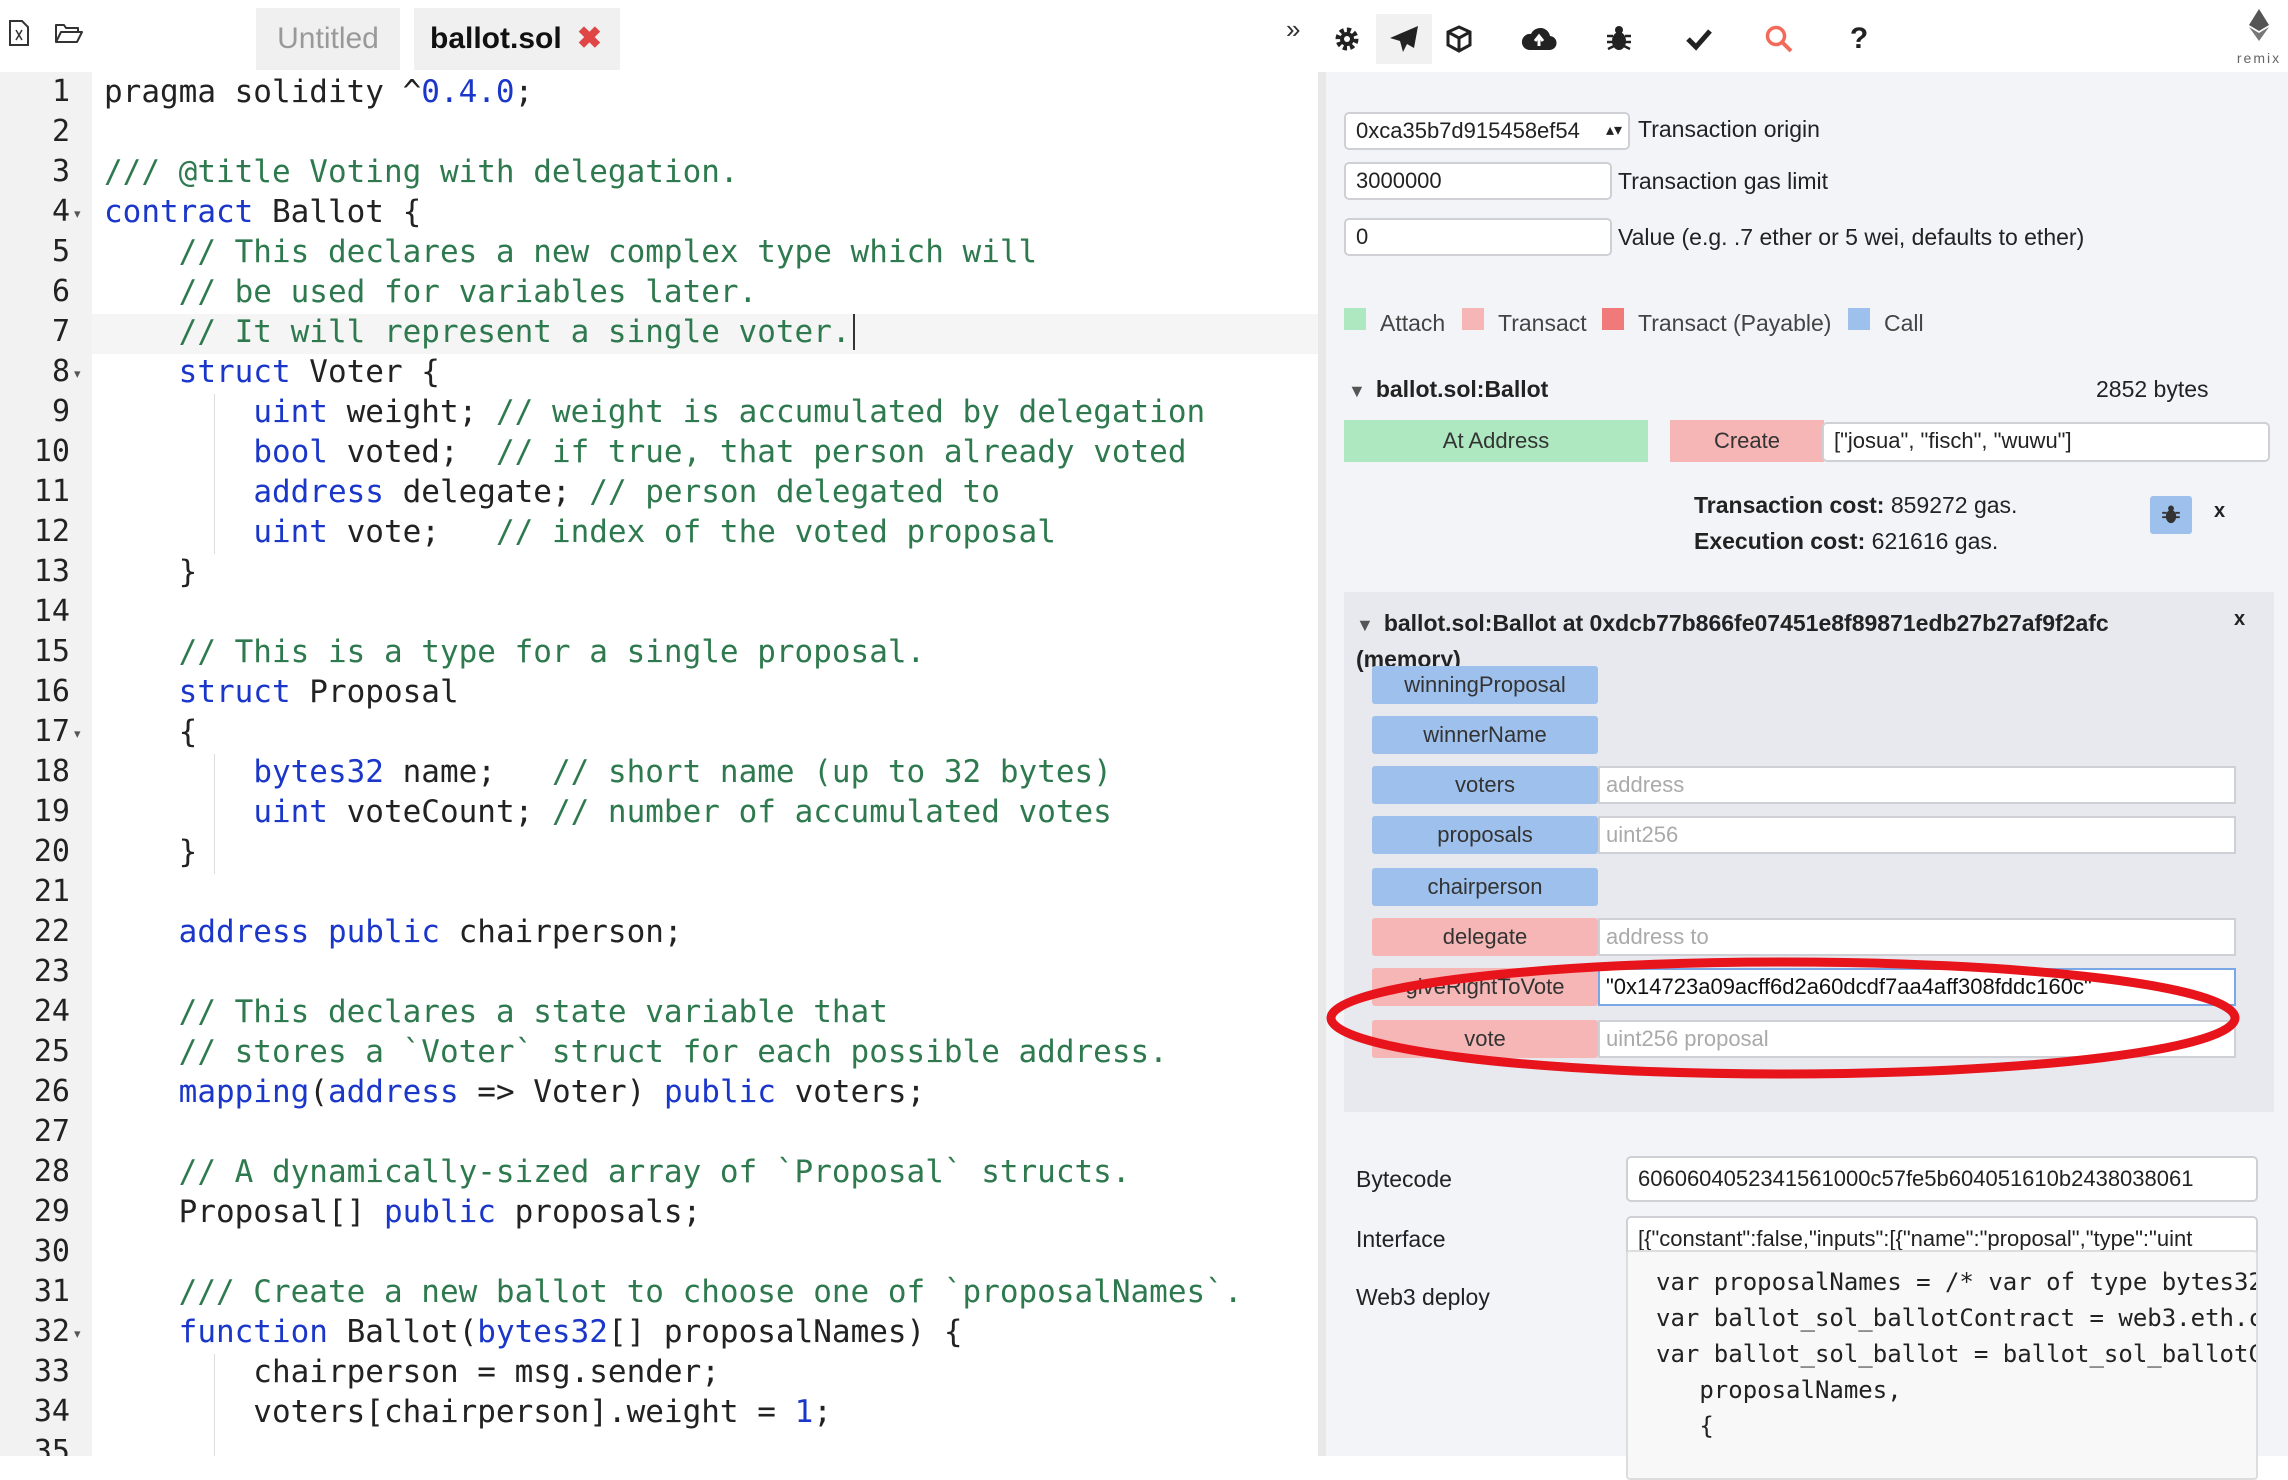 Image resolution: width=2288 pixels, height=1480 pixels. Describe the element at coordinates (1859, 39) in the screenshot. I see `help-icon: ?` at that location.